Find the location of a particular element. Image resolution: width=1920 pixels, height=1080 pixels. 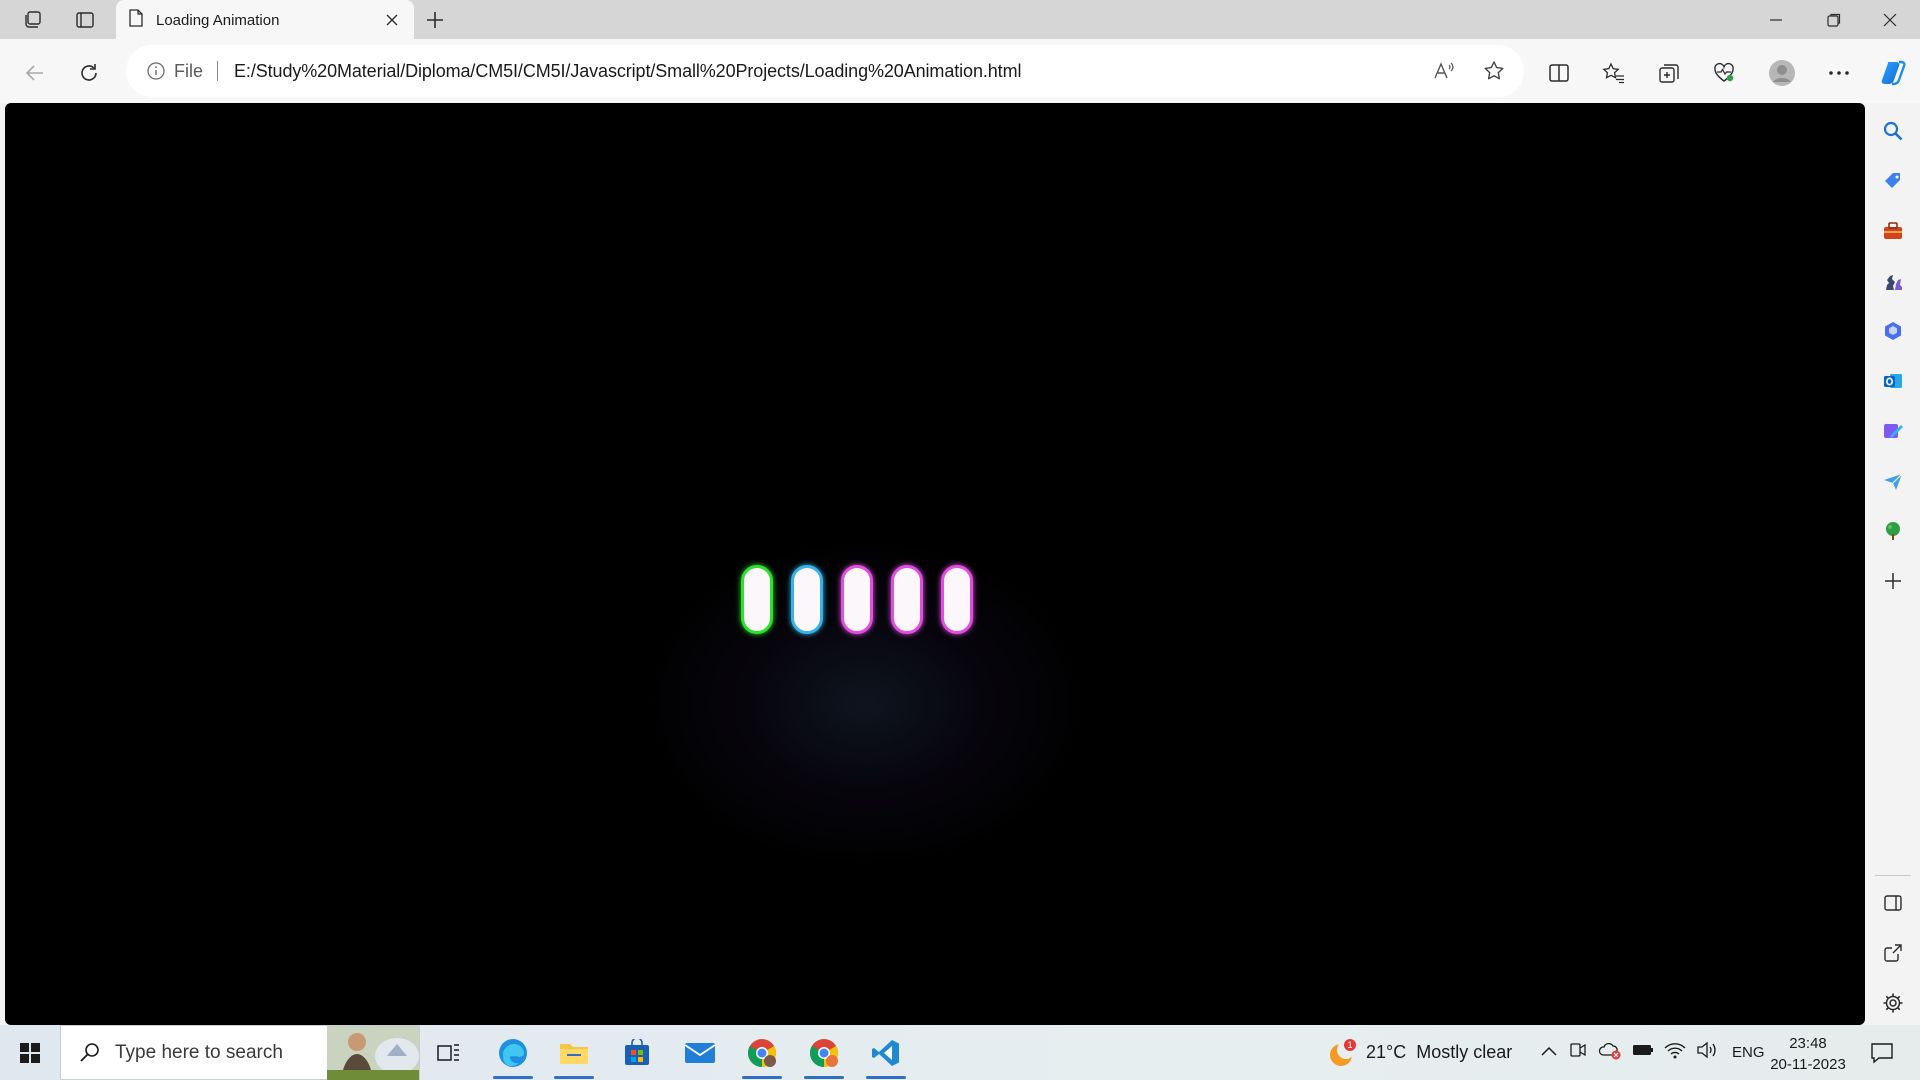

store-icon is located at coordinates (637, 1052).